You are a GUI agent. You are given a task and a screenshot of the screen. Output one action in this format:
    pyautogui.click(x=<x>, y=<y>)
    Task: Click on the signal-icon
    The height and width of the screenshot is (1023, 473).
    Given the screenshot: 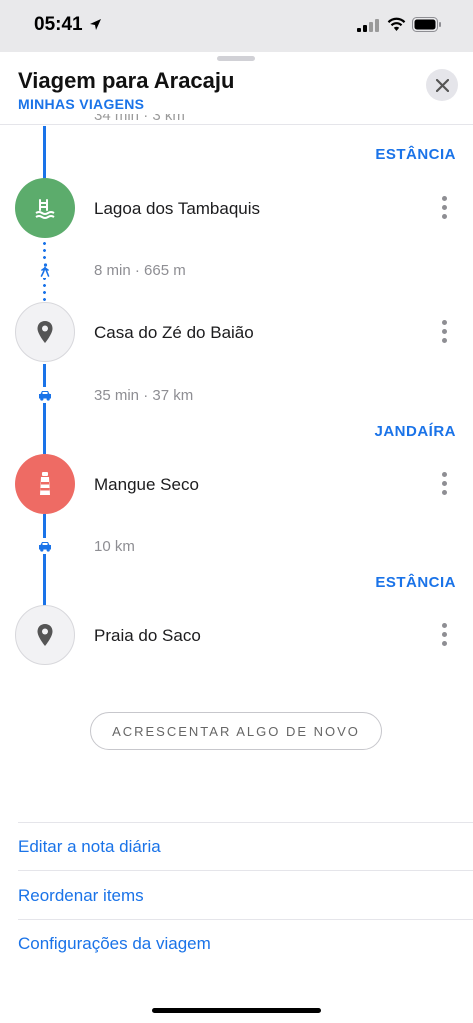 What is the action you would take?
    pyautogui.click(x=368, y=25)
    